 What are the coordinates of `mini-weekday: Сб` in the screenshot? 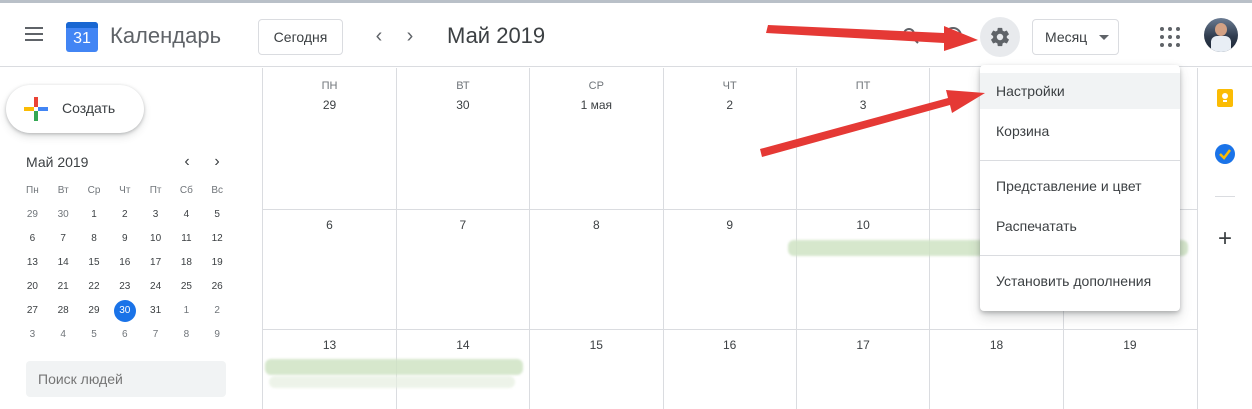 It's located at (186, 190).